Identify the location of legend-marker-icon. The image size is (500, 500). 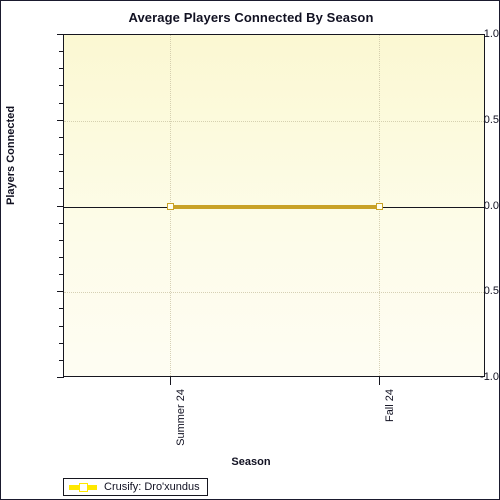
(83, 487).